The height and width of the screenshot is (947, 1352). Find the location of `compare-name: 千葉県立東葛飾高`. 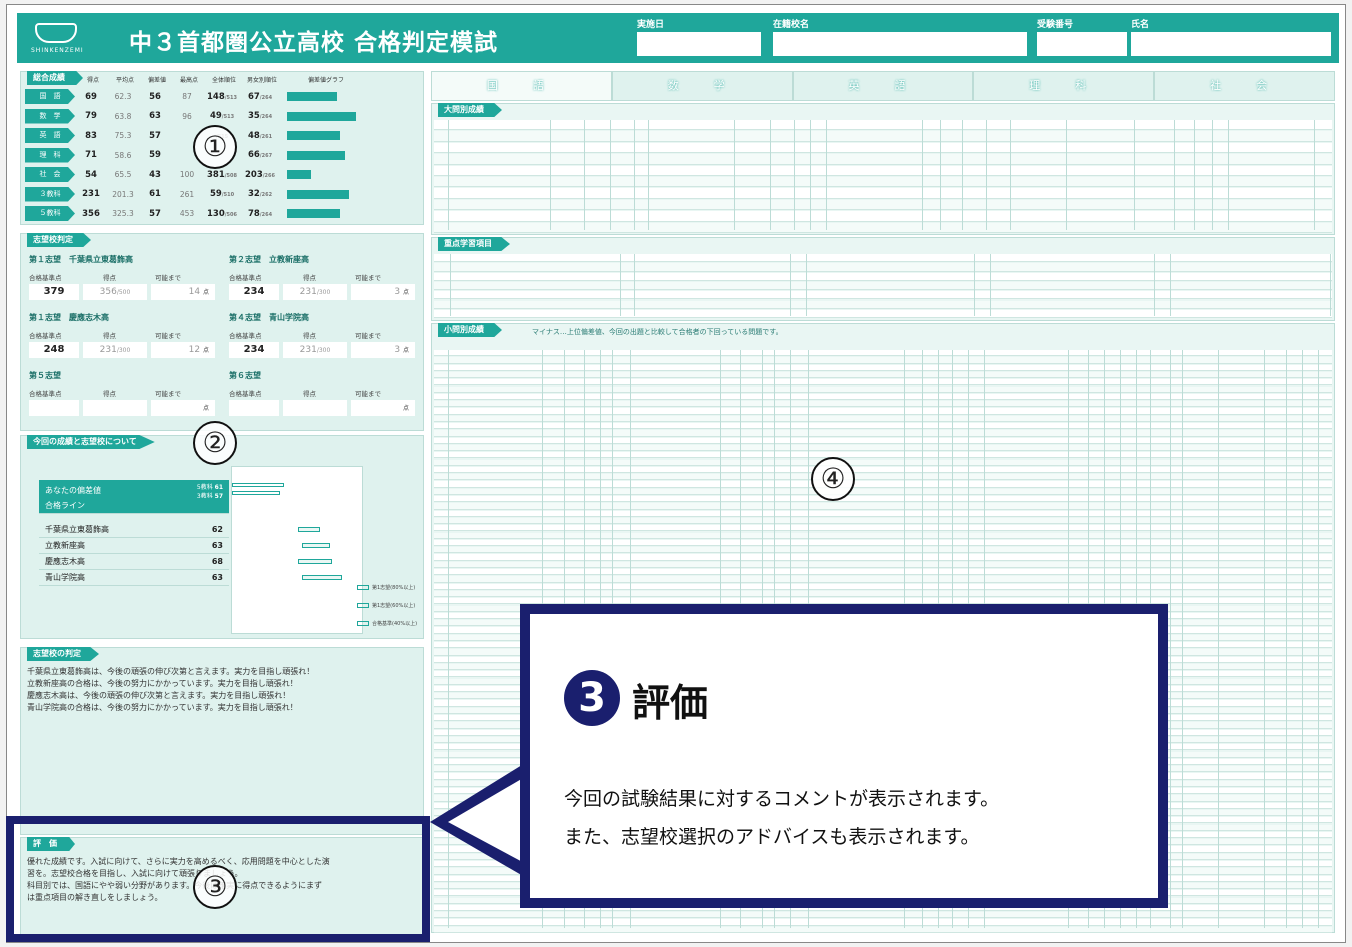

compare-name: 千葉県立東葛飾高 is located at coordinates (77, 529).